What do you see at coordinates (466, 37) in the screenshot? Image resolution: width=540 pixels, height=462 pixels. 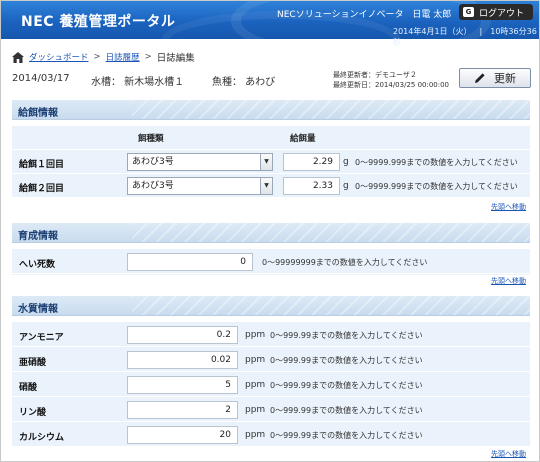 I see `current-datetime: 2014年4月1日（火） | 10時36分36秒` at bounding box center [466, 37].